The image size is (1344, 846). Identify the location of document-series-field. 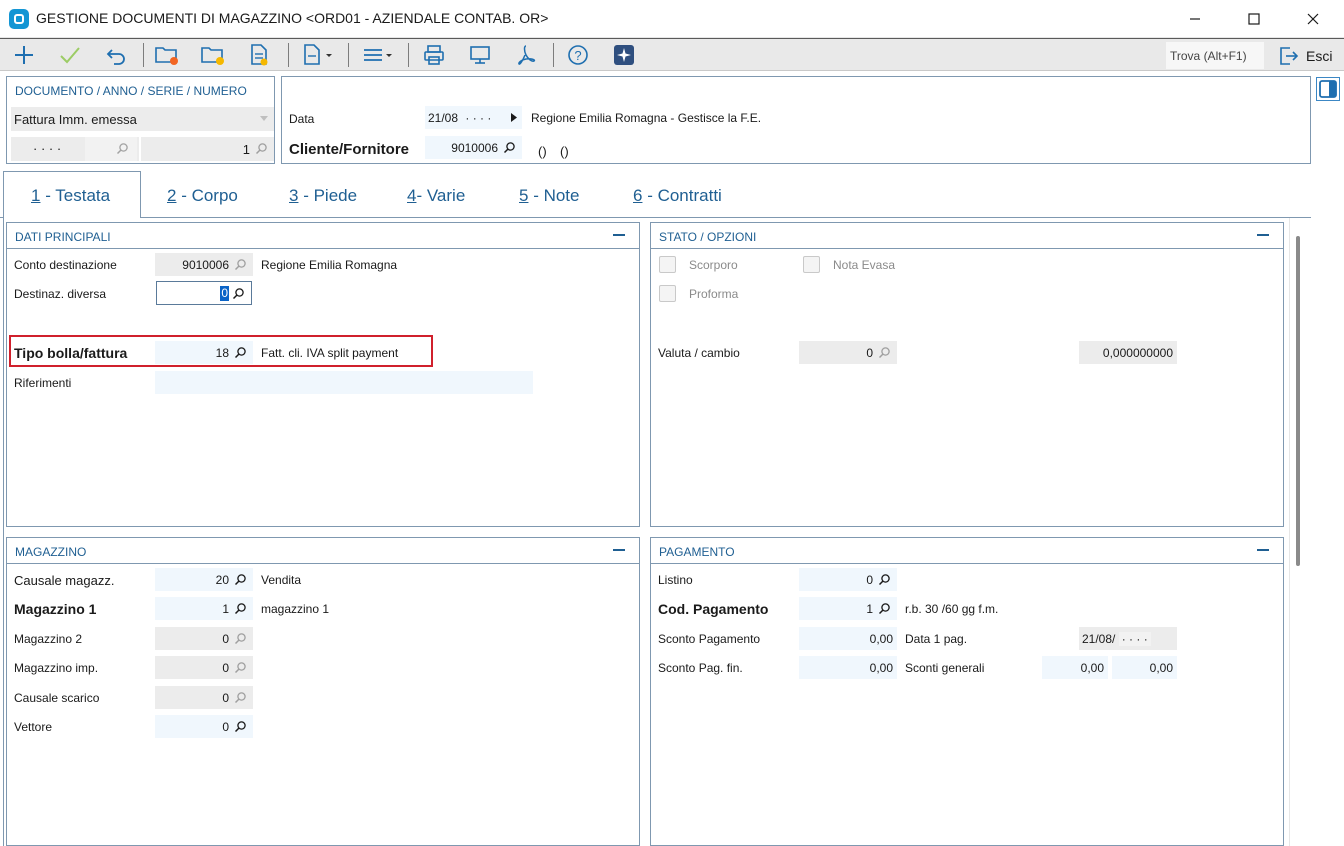
(111, 149).